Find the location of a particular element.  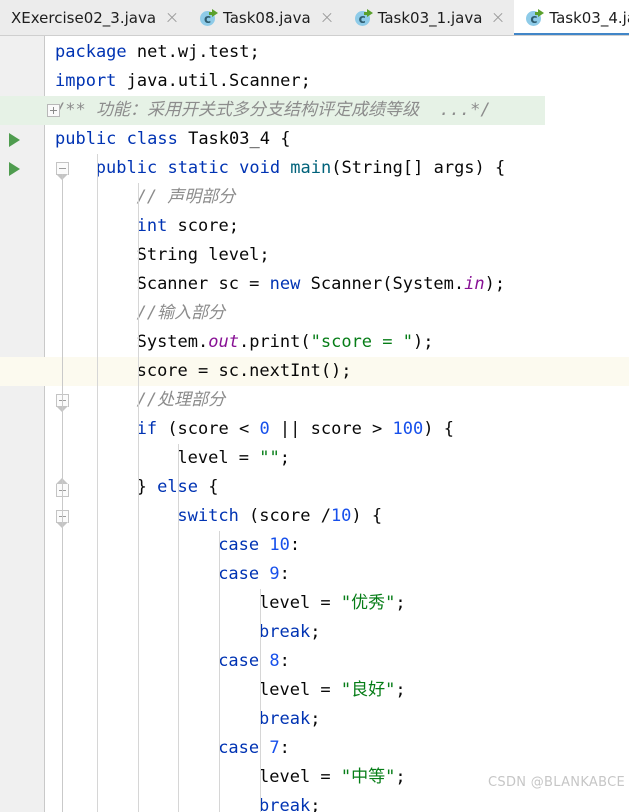

code-line: level = "良好"; is located at coordinates (314, 690).